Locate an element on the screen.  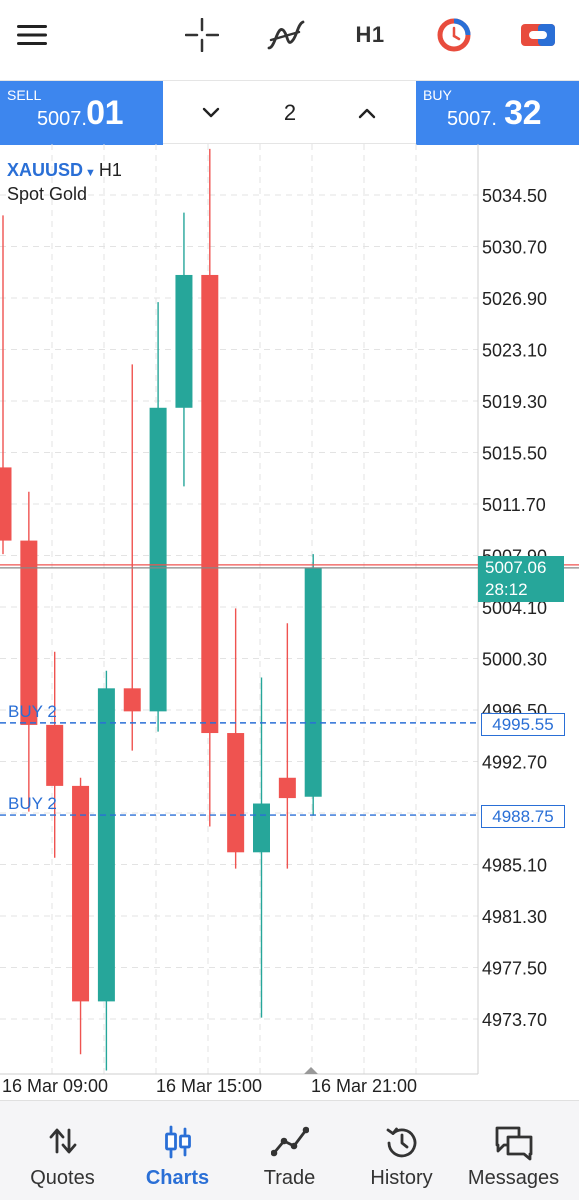
buy-price-pips: 32 is located at coordinates (522, 113).